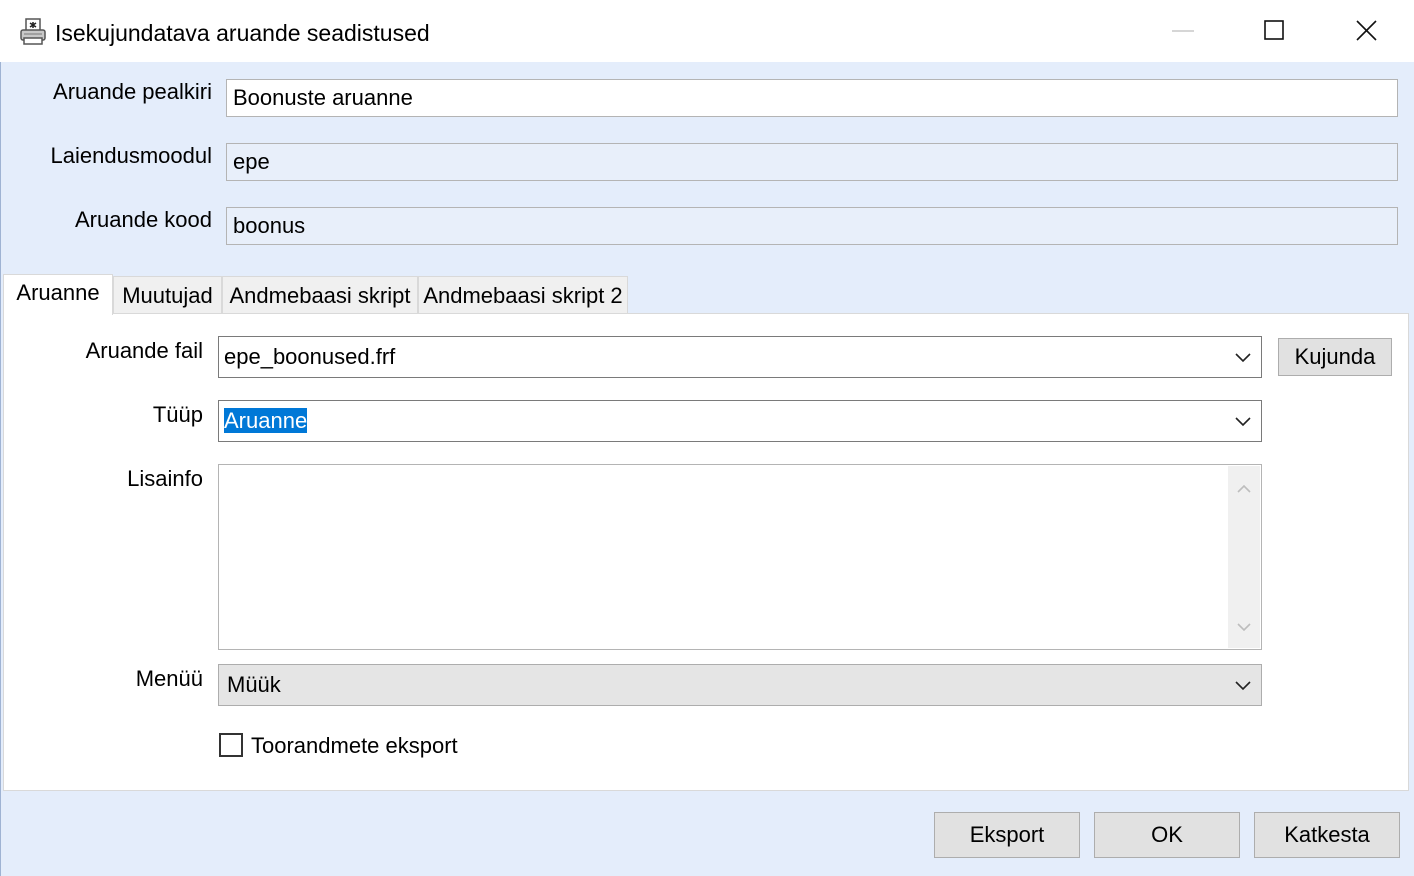 This screenshot has width=1414, height=876. Describe the element at coordinates (58, 294) in the screenshot. I see `tab-aruanne: Aruanne` at that location.